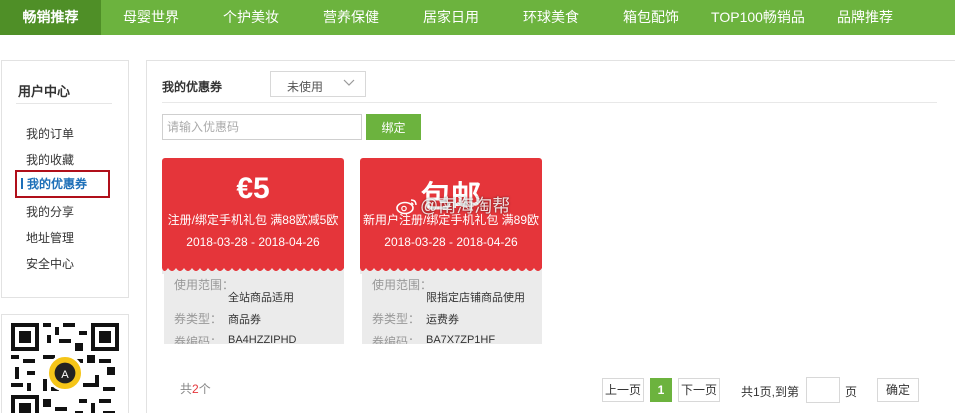 This screenshot has height=413, width=955. Describe the element at coordinates (192, 87) in the screenshot. I see `coupons-label: 我的优惠券` at that location.